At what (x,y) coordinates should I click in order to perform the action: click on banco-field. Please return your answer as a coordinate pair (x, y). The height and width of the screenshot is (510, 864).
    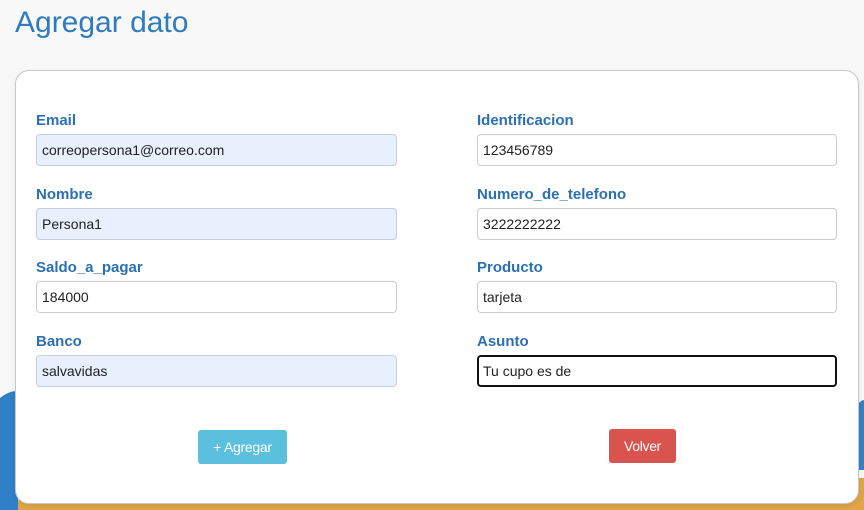
    Looking at the image, I should click on (216, 371).